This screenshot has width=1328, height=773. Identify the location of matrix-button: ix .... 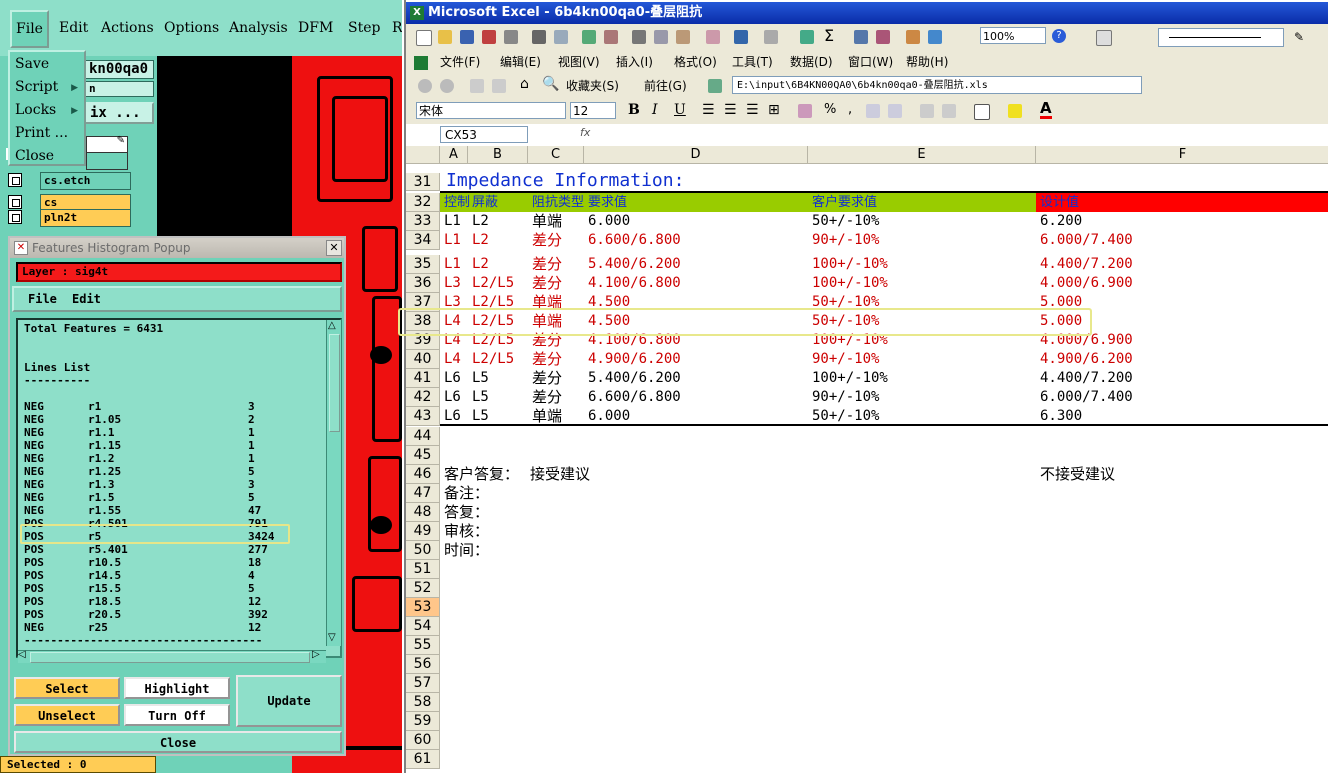
(119, 113).